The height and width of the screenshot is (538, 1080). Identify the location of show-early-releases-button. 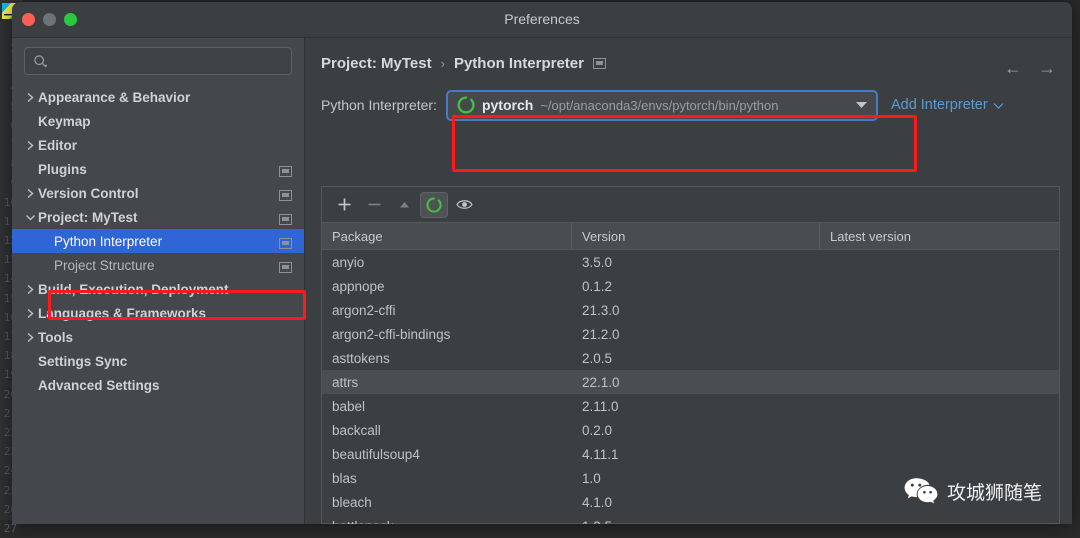
(464, 205).